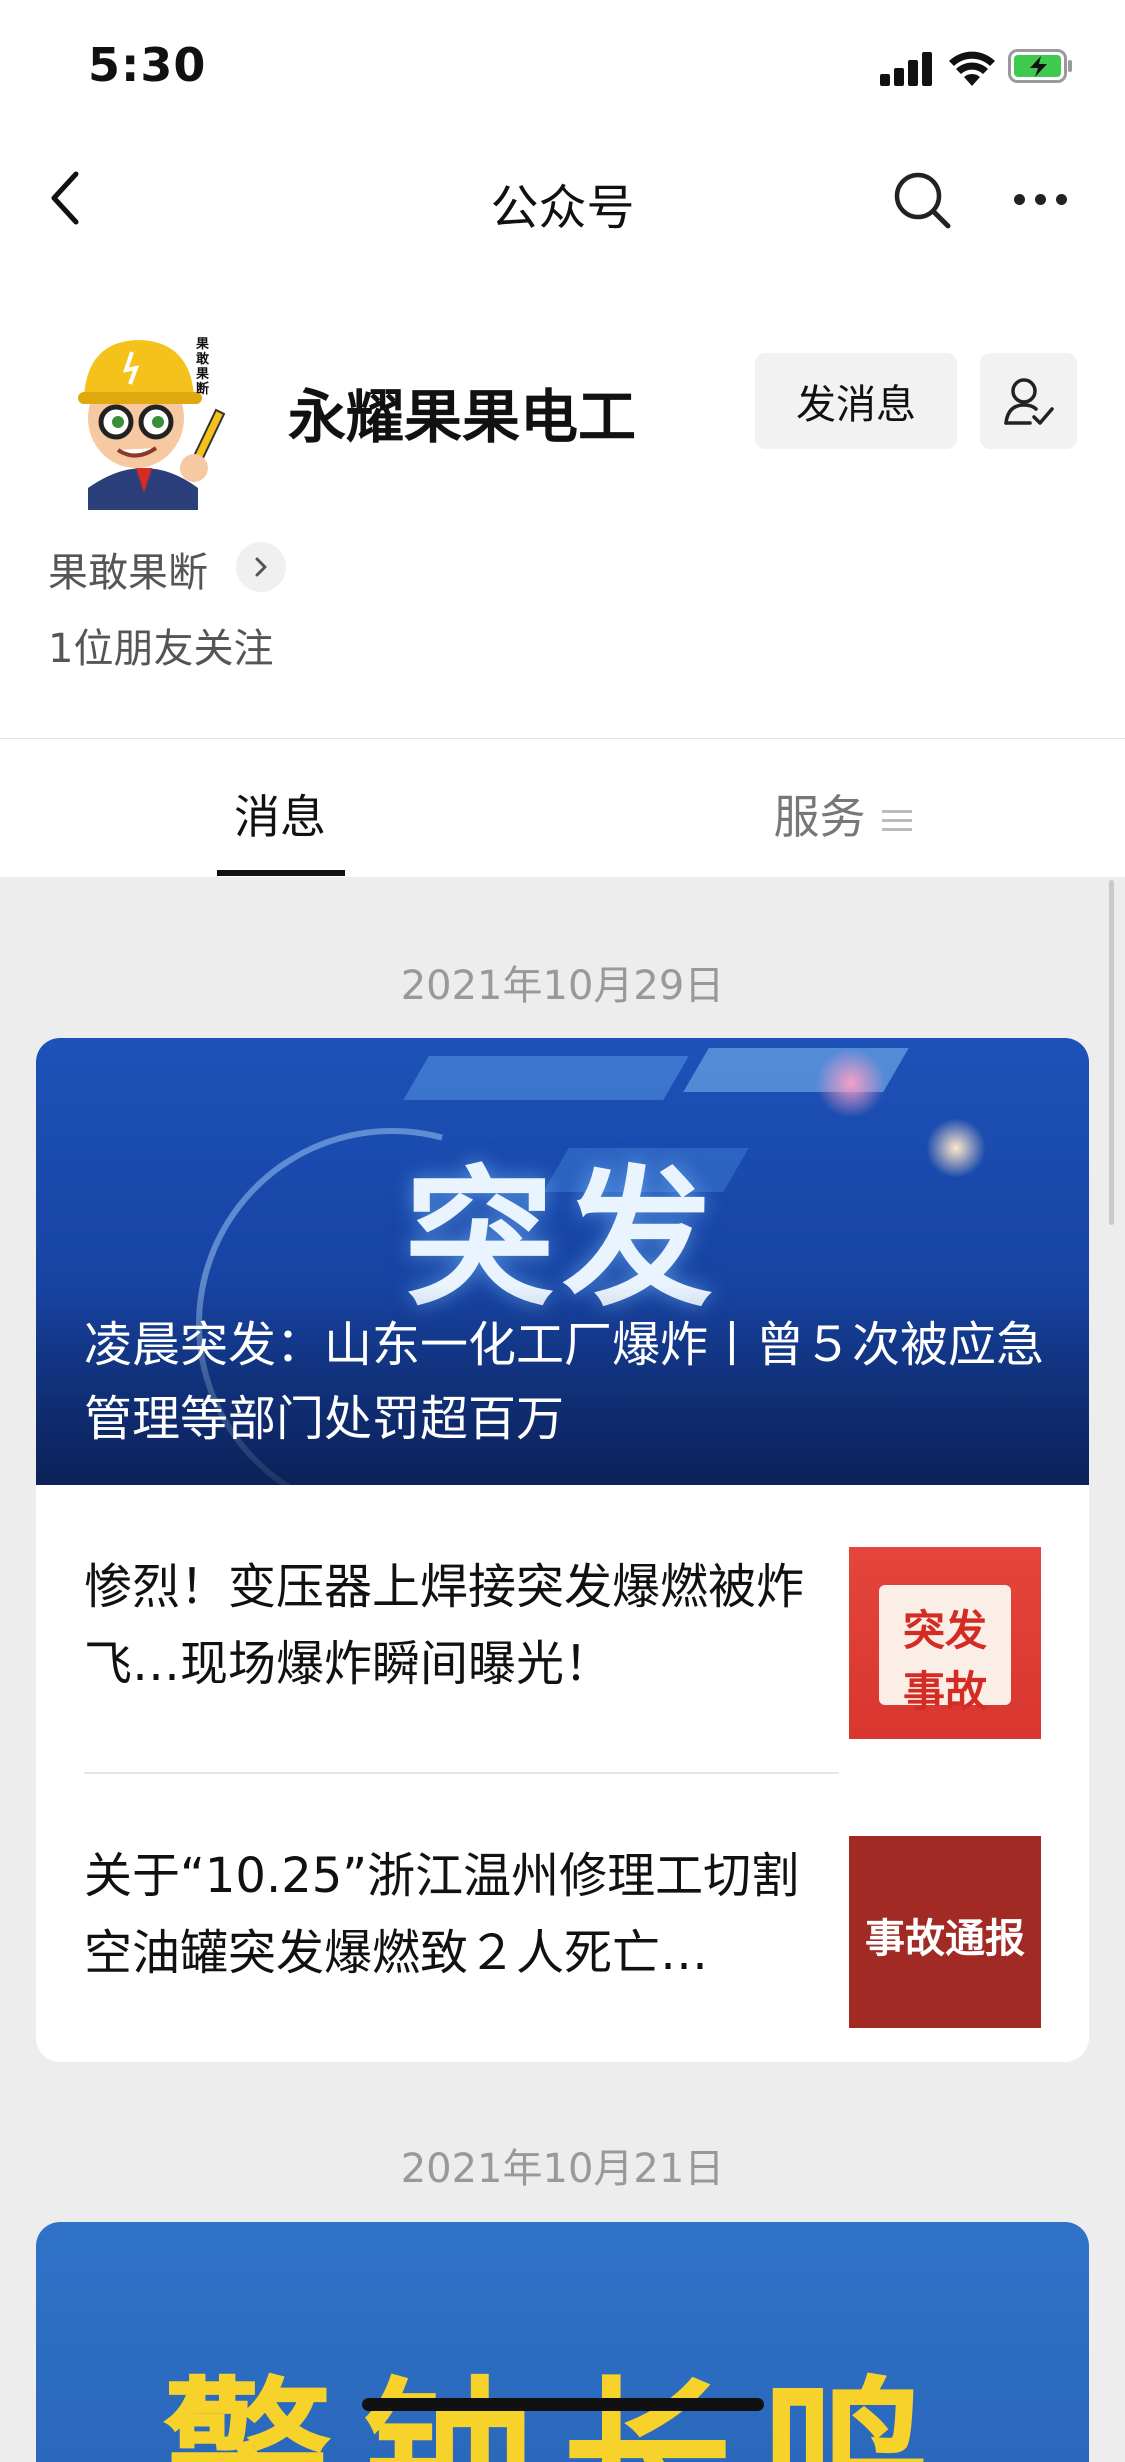 This screenshot has width=1125, height=2462. I want to click on tab-messages-label: 消息, so click(280, 817).